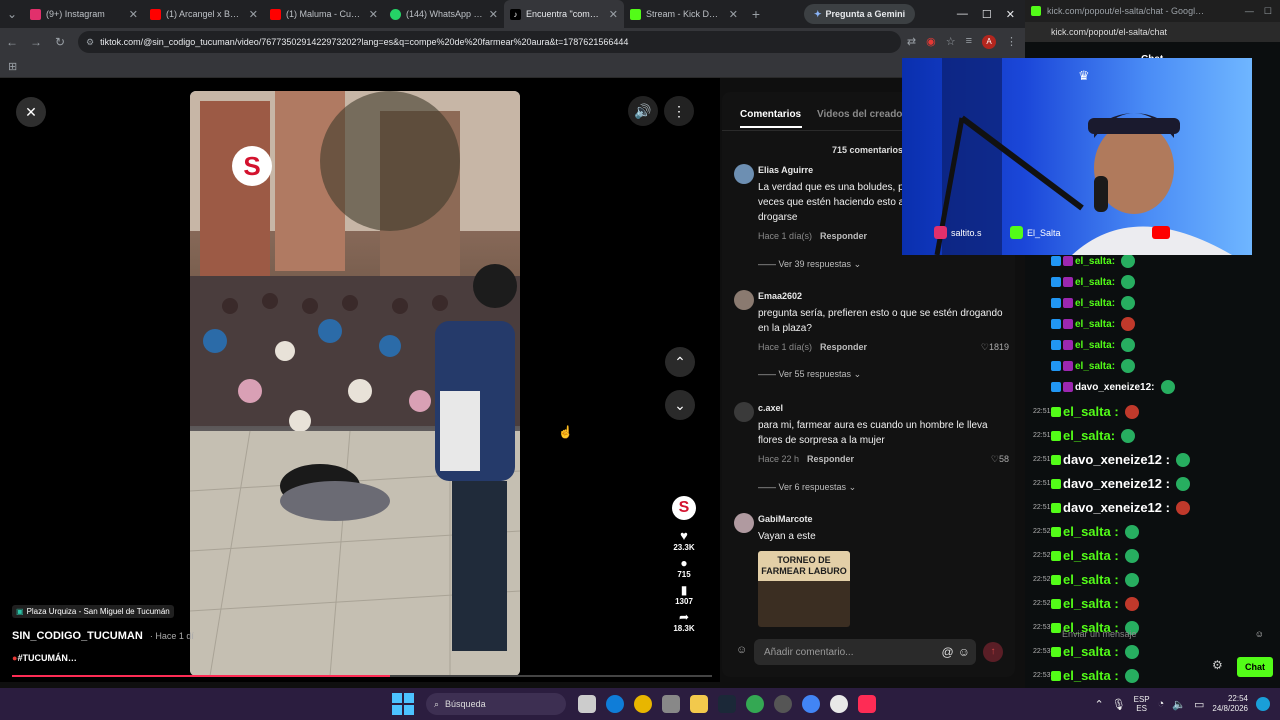 The height and width of the screenshot is (720, 1280). Describe the element at coordinates (989, 42) in the screenshot. I see `profile-avatar: A` at that location.